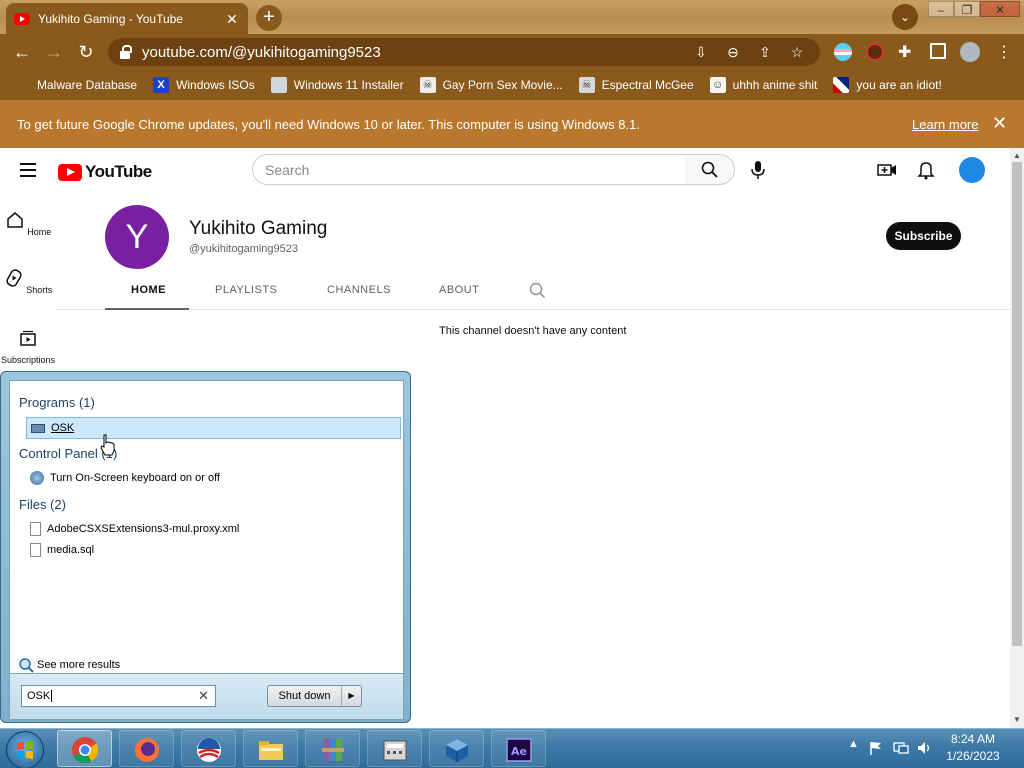 This screenshot has width=1024, height=768. What do you see at coordinates (14, 278) in the screenshot?
I see `shorts-icon` at bounding box center [14, 278].